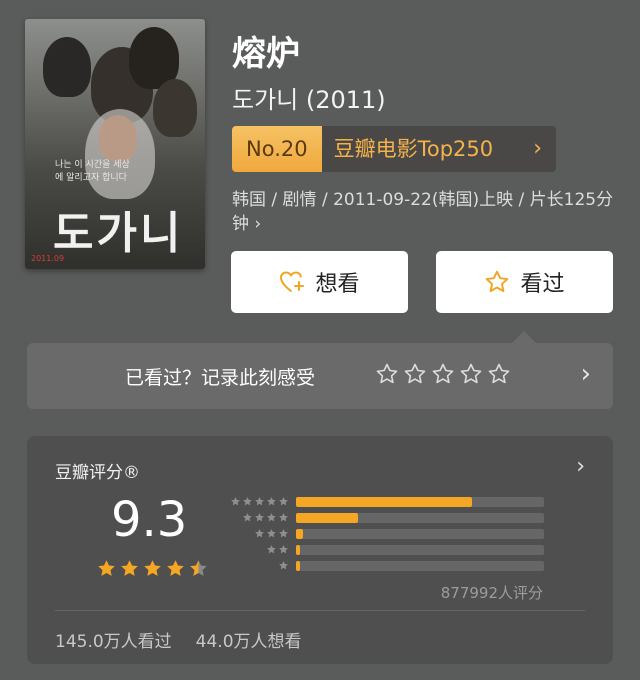 This screenshot has width=640, height=680. I want to click on rating-stars, so click(152, 568).